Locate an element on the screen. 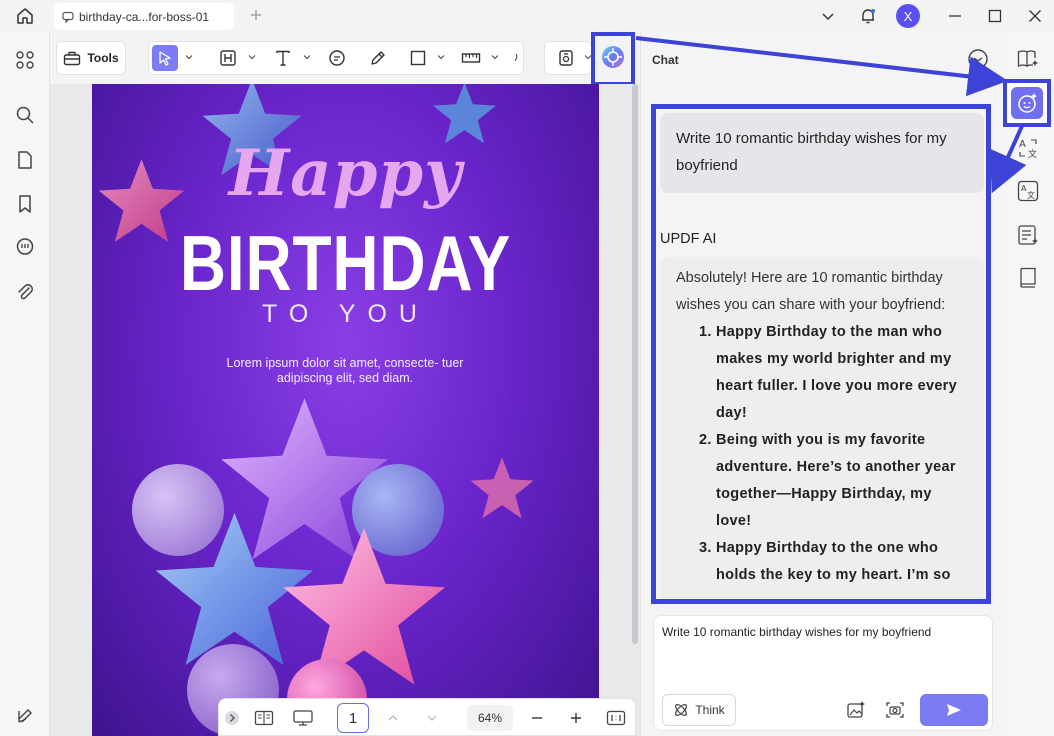  book-sparkle-icon is located at coordinates (1027, 59).